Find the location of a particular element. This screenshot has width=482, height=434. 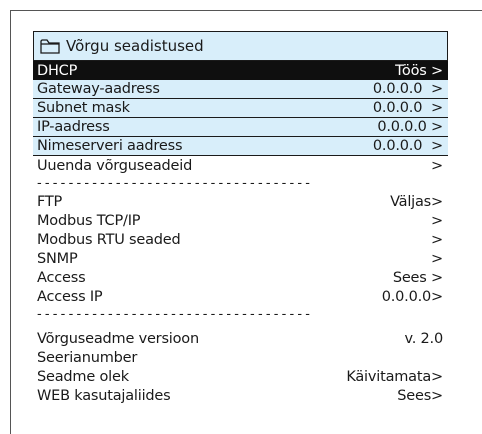

menu-item-label: Modbus RTU seaded is located at coordinates (109, 239).